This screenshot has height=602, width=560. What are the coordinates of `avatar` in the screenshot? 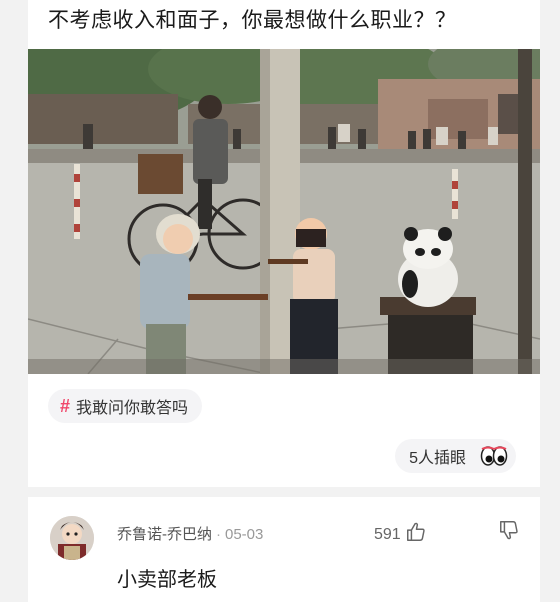 It's located at (72, 538).